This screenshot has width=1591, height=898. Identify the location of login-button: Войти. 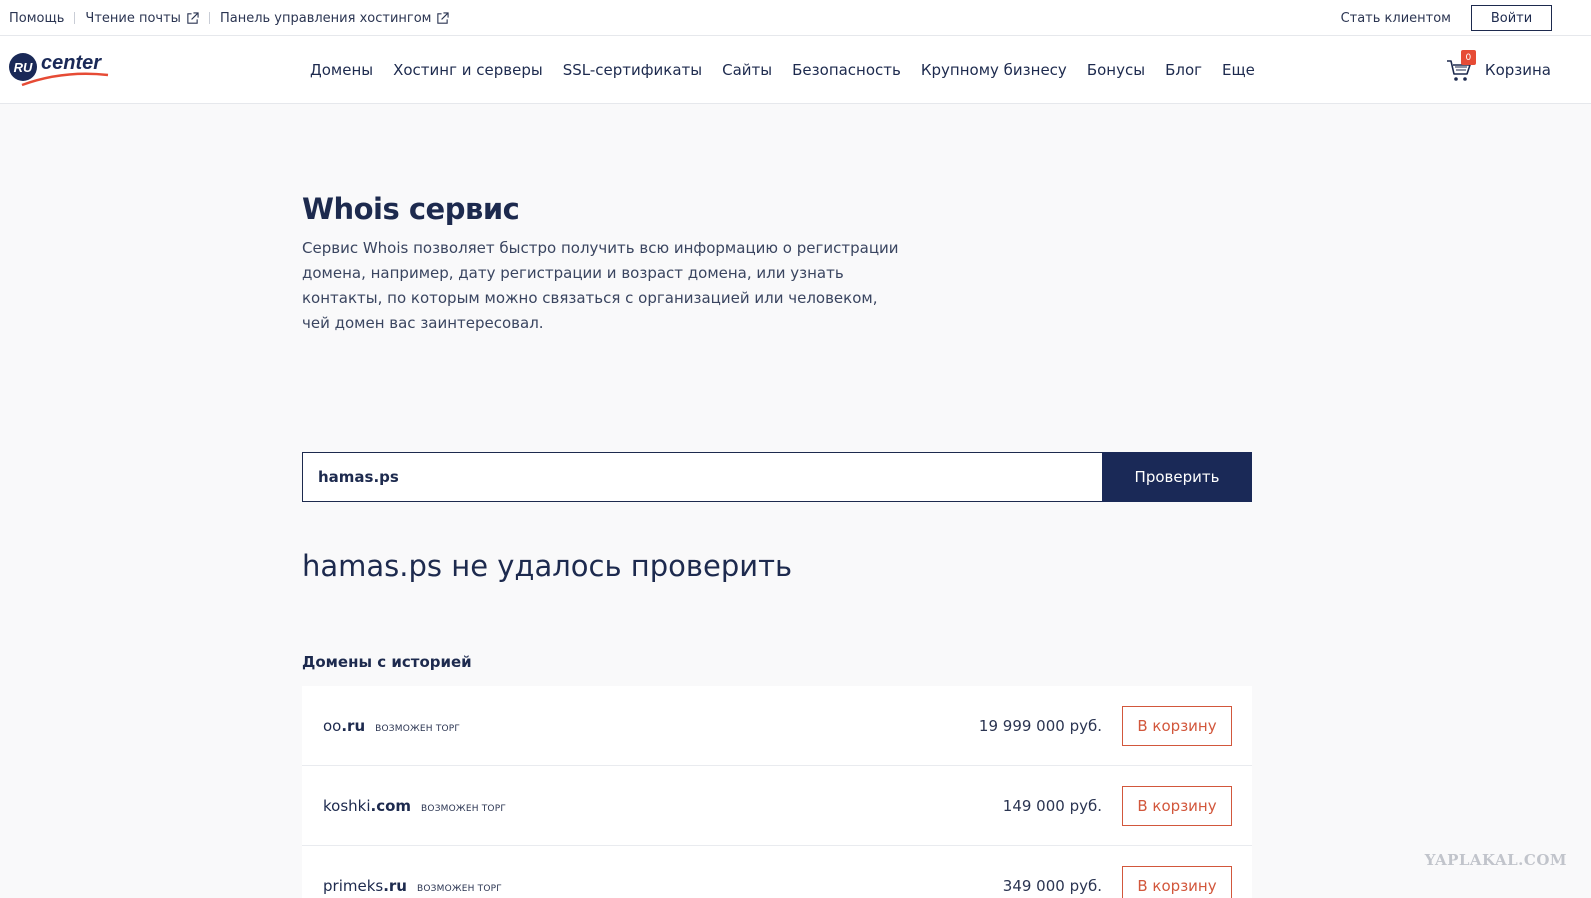
(1511, 18).